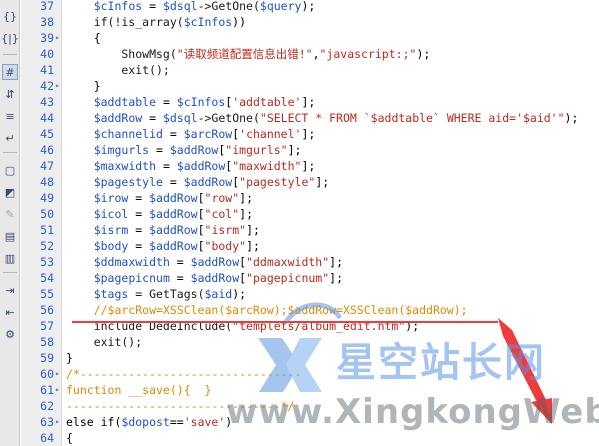 Image resolution: width=599 pixels, height=446 pixels. What do you see at coordinates (10, 312) in the screenshot?
I see `outdent-icon: ⇤` at bounding box center [10, 312].